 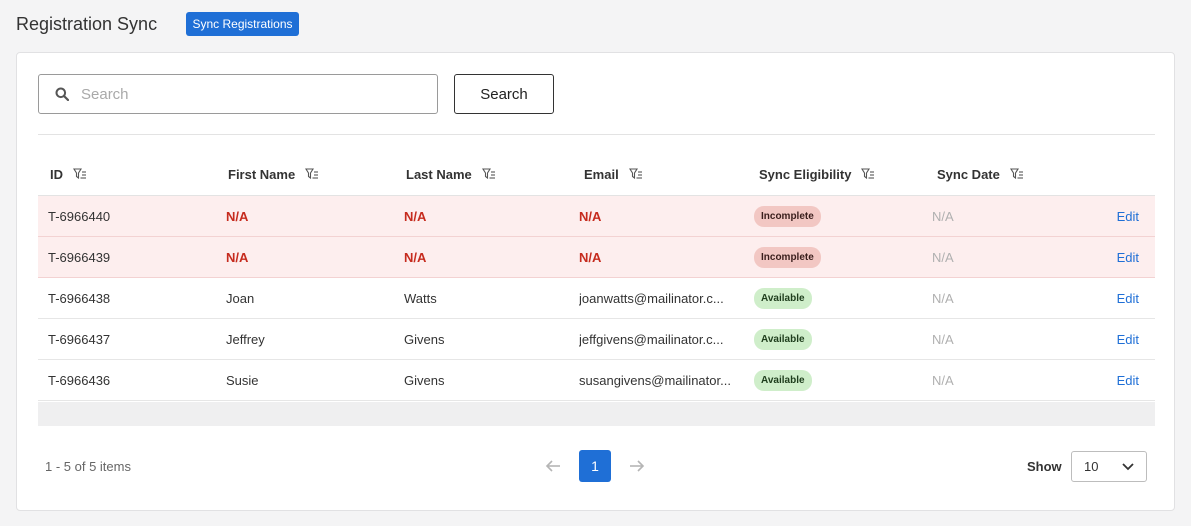 What do you see at coordinates (504, 94) in the screenshot?
I see `search-button: Search` at bounding box center [504, 94].